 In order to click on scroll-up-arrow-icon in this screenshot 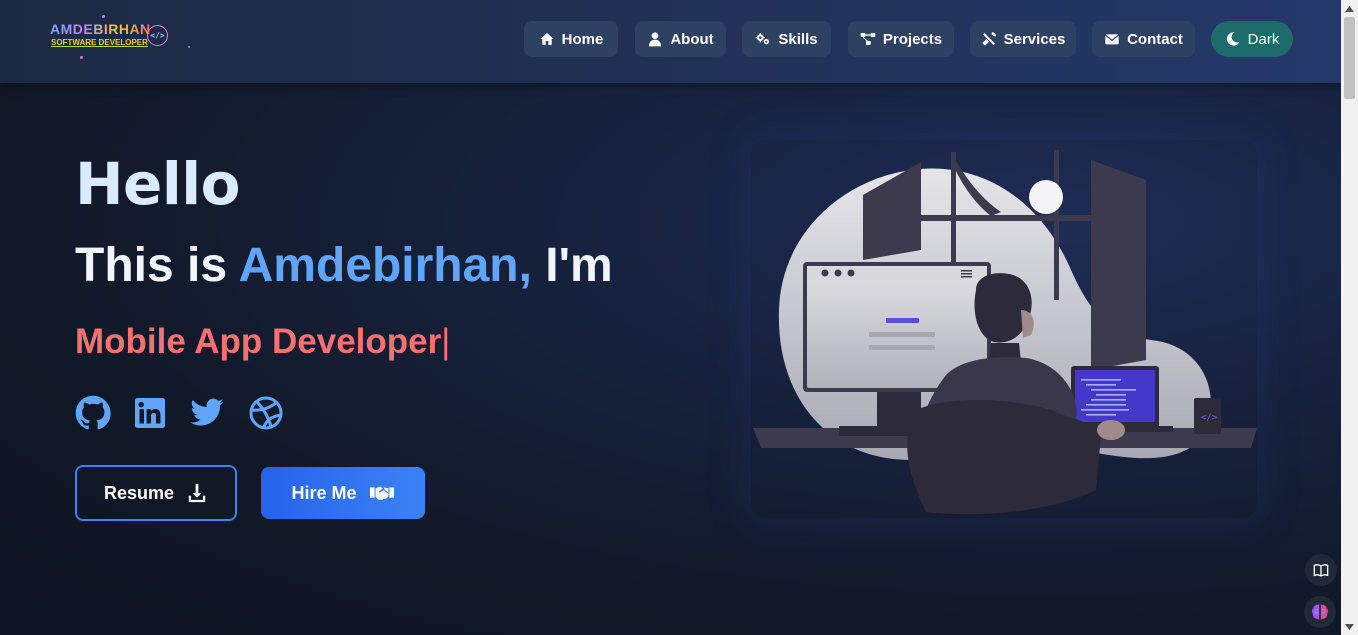, I will do `click(1349, 8)`.